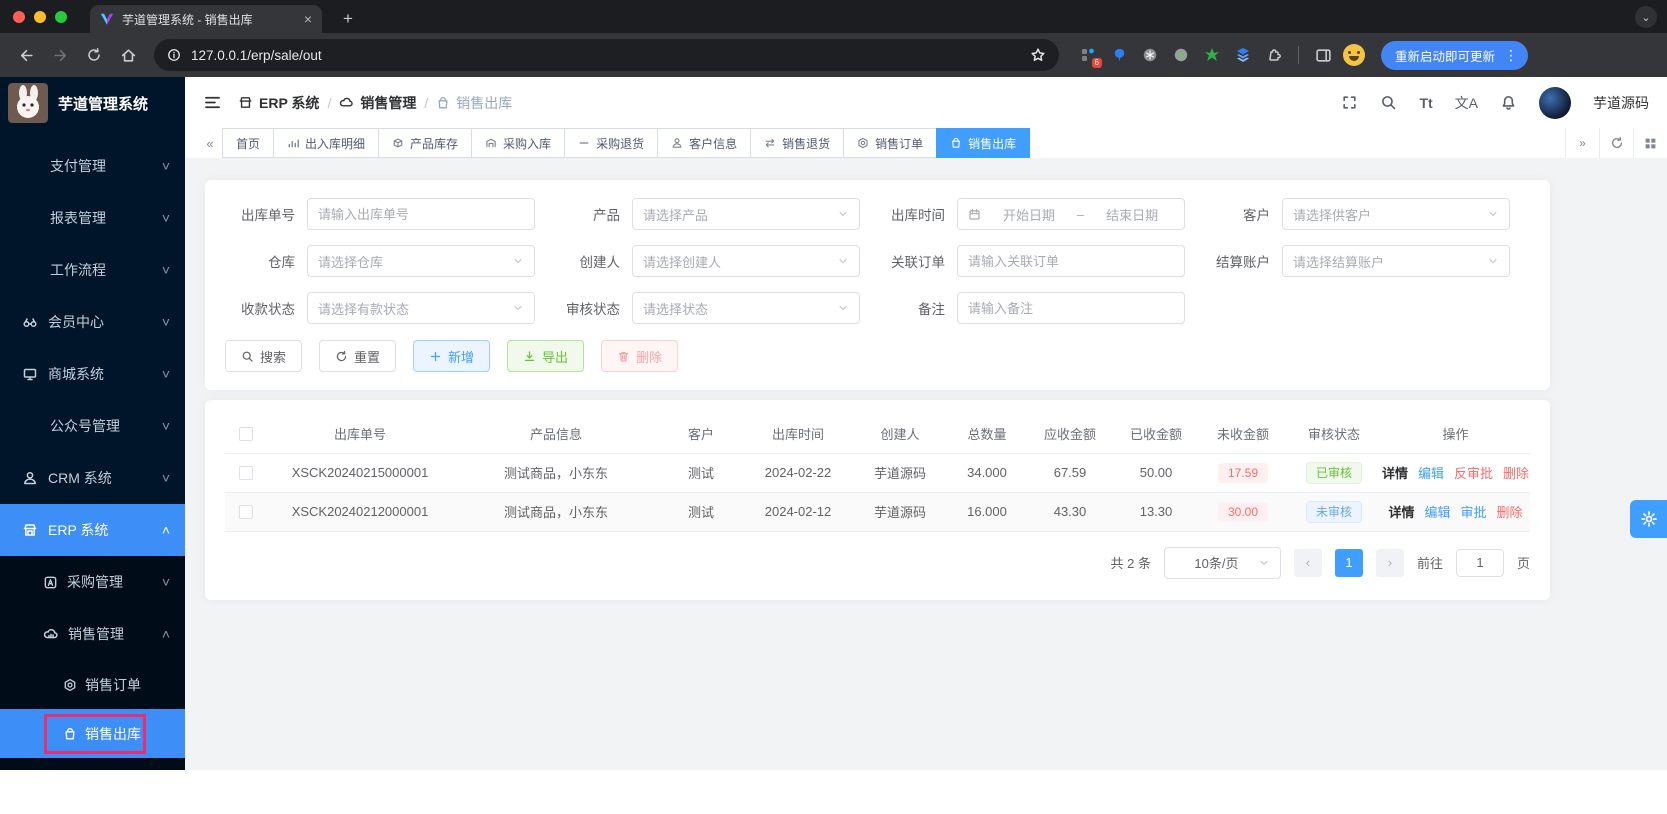 Image resolution: width=1667 pixels, height=814 pixels. What do you see at coordinates (1150, 55) in the screenshot?
I see `snowflake-extension-icon` at bounding box center [1150, 55].